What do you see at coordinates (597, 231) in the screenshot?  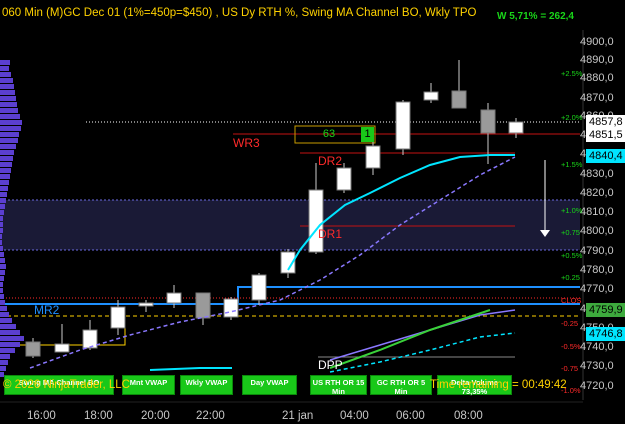 I see `price-axis-label: 4800,0` at bounding box center [597, 231].